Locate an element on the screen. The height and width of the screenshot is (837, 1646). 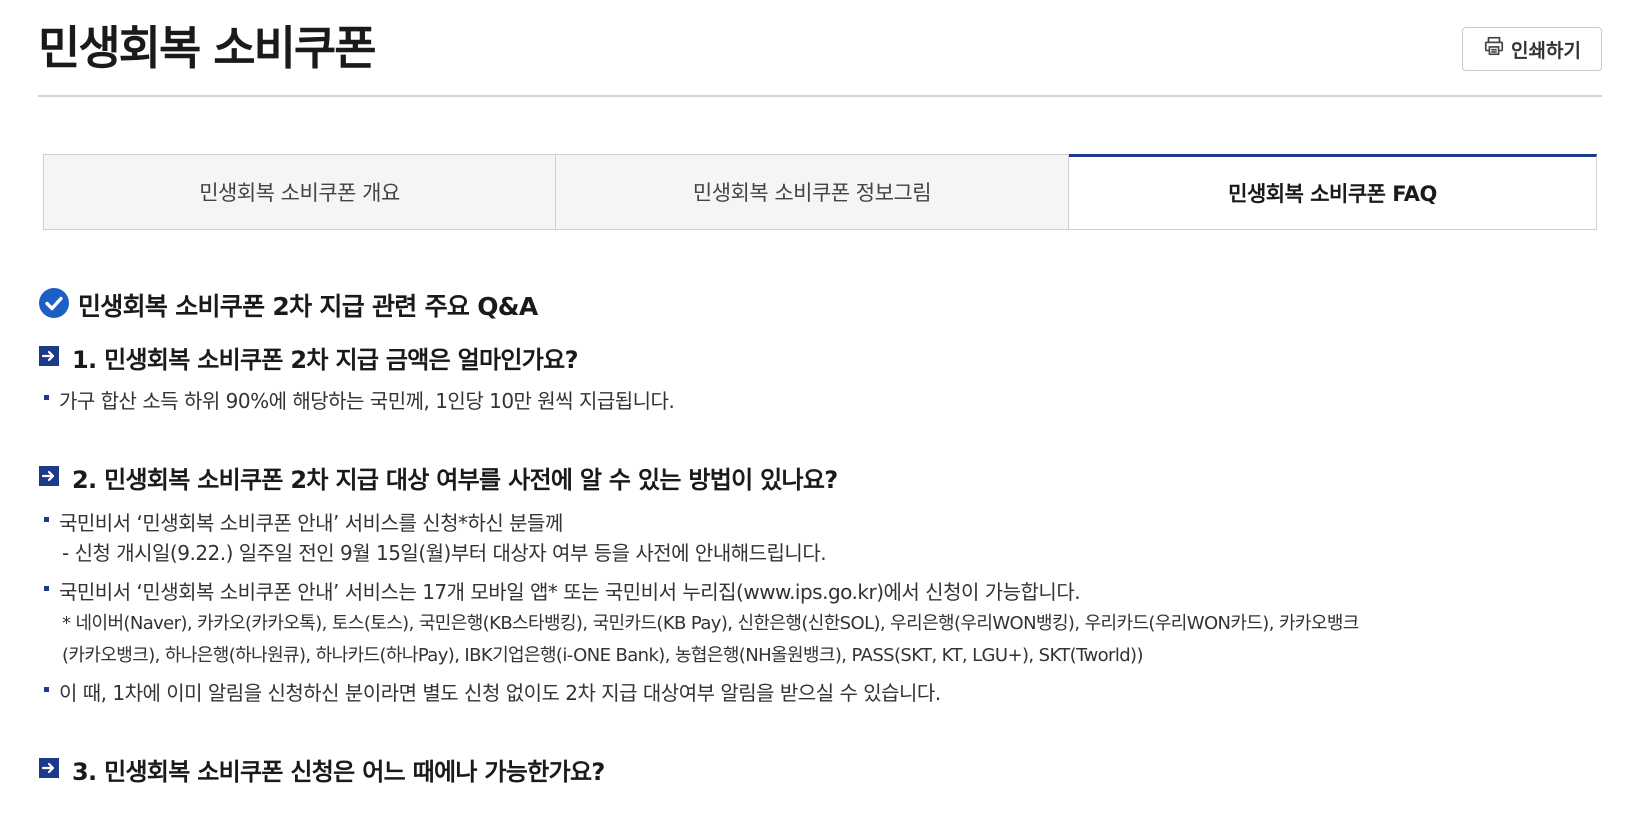
title-divider is located at coordinates (820, 96).